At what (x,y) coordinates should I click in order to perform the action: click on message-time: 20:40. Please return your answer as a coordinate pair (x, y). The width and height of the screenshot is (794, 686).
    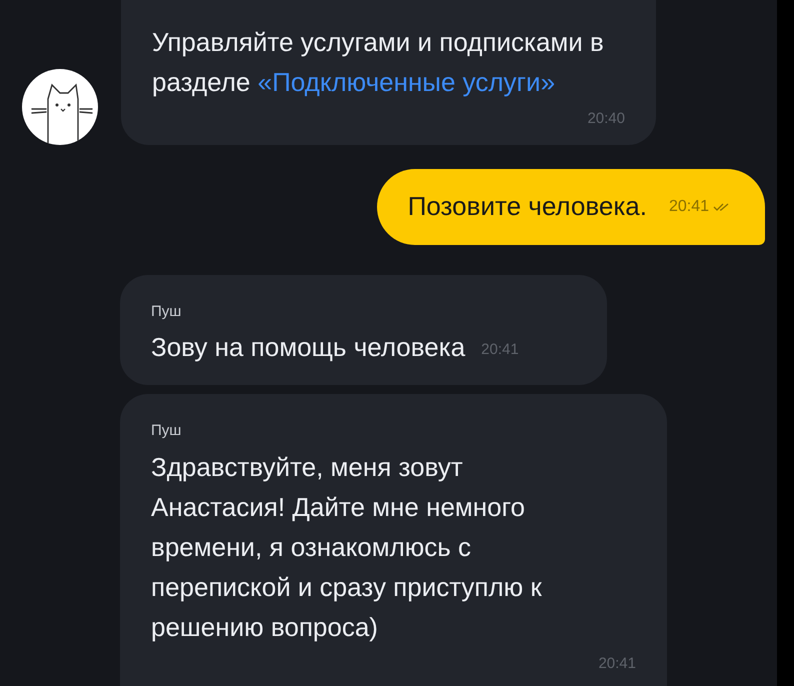
    Looking at the image, I should click on (606, 119).